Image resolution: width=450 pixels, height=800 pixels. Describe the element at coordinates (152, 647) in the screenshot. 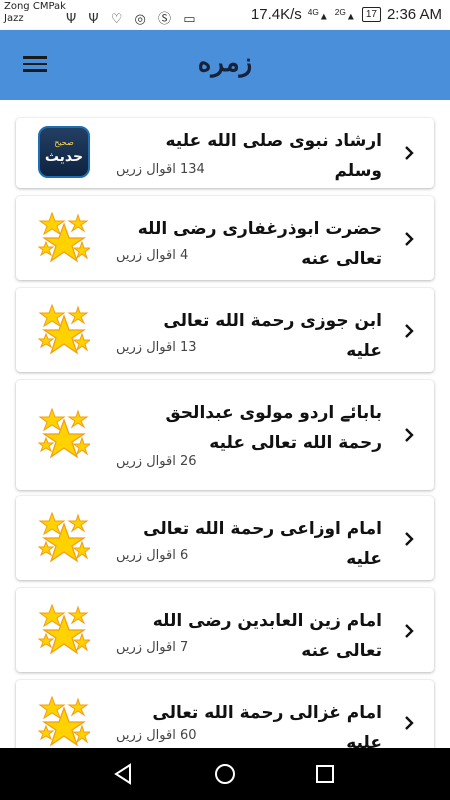

I see `item-count: 7 اقوال زریں` at that location.